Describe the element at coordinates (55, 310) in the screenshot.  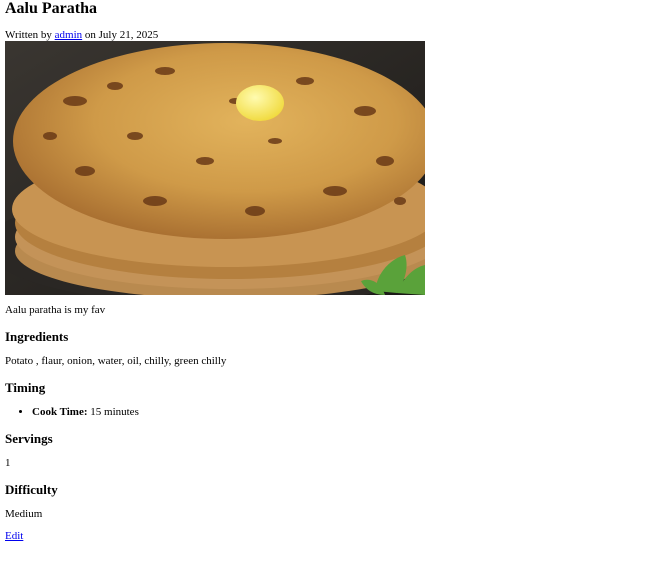
I see `recipe-description: Aalu paratha is my fav` at that location.